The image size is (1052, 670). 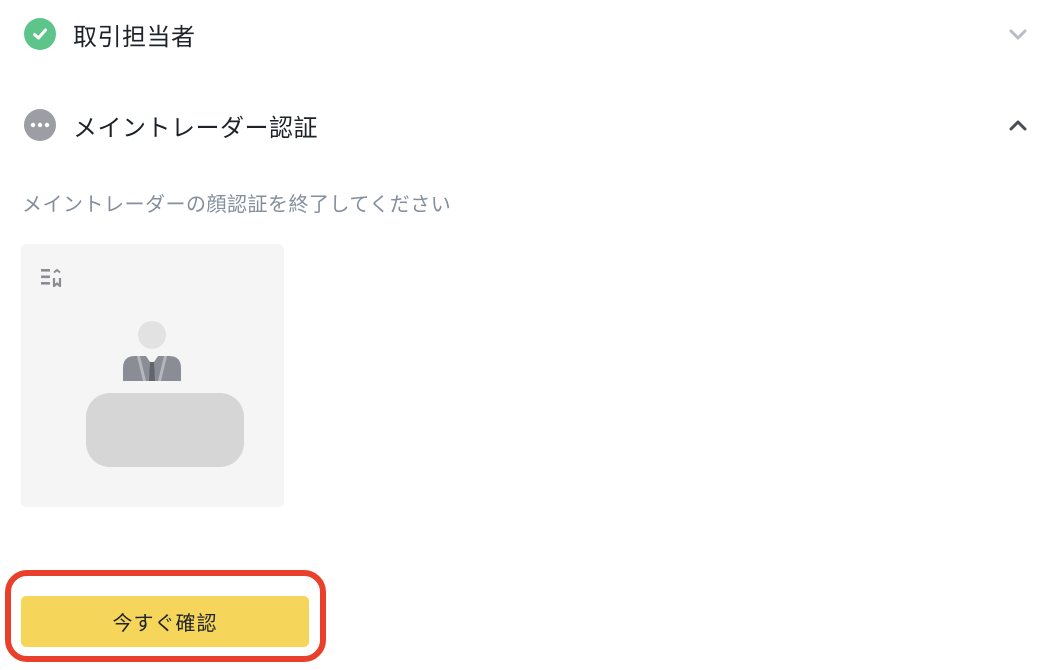 What do you see at coordinates (165, 621) in the screenshot?
I see `confirm-now-button: 今すぐ確認` at bounding box center [165, 621].